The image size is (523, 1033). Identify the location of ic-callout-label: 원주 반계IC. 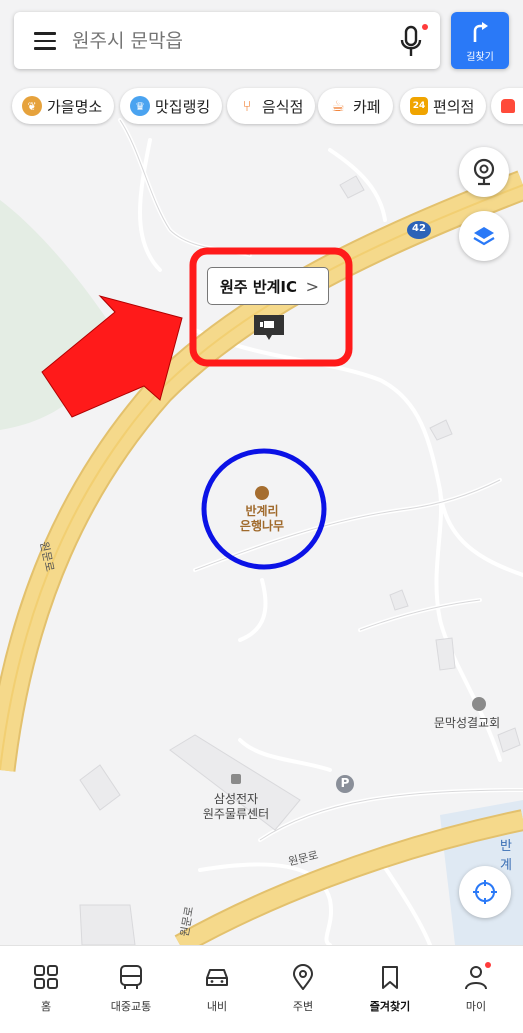
(259, 286).